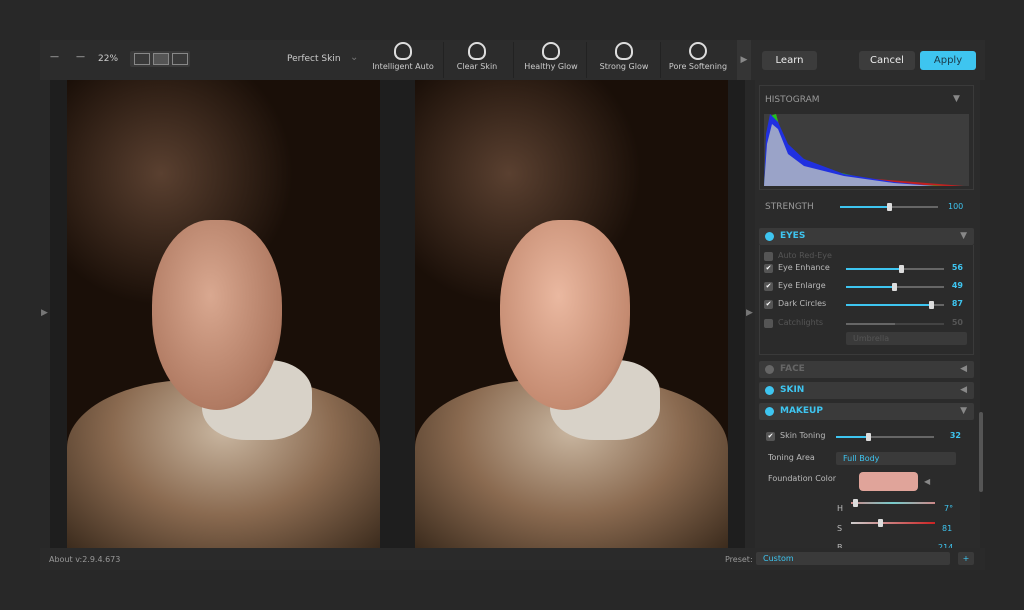 The width and height of the screenshot is (1024, 610). I want to click on intelligent-auto-icon, so click(403, 51).